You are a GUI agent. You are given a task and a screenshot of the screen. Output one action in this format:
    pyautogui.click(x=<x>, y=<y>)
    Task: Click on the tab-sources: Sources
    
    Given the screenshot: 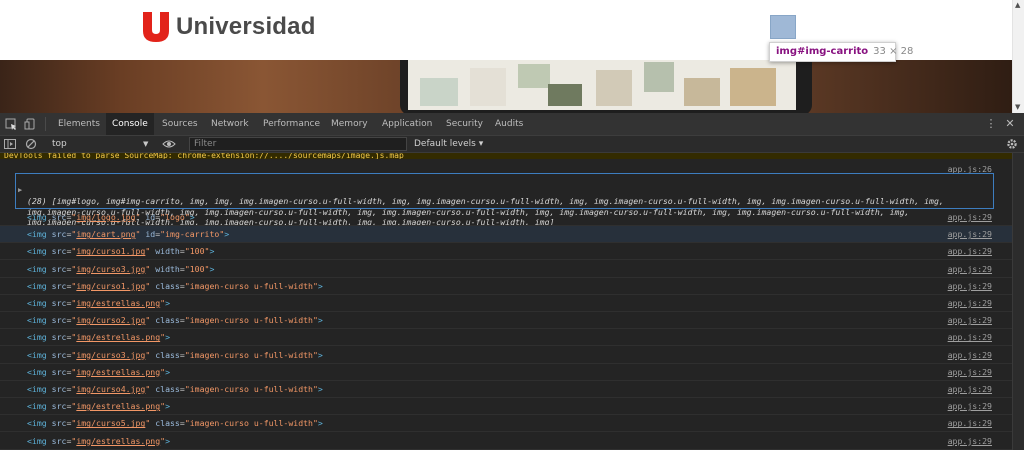 What is the action you would take?
    pyautogui.click(x=180, y=124)
    